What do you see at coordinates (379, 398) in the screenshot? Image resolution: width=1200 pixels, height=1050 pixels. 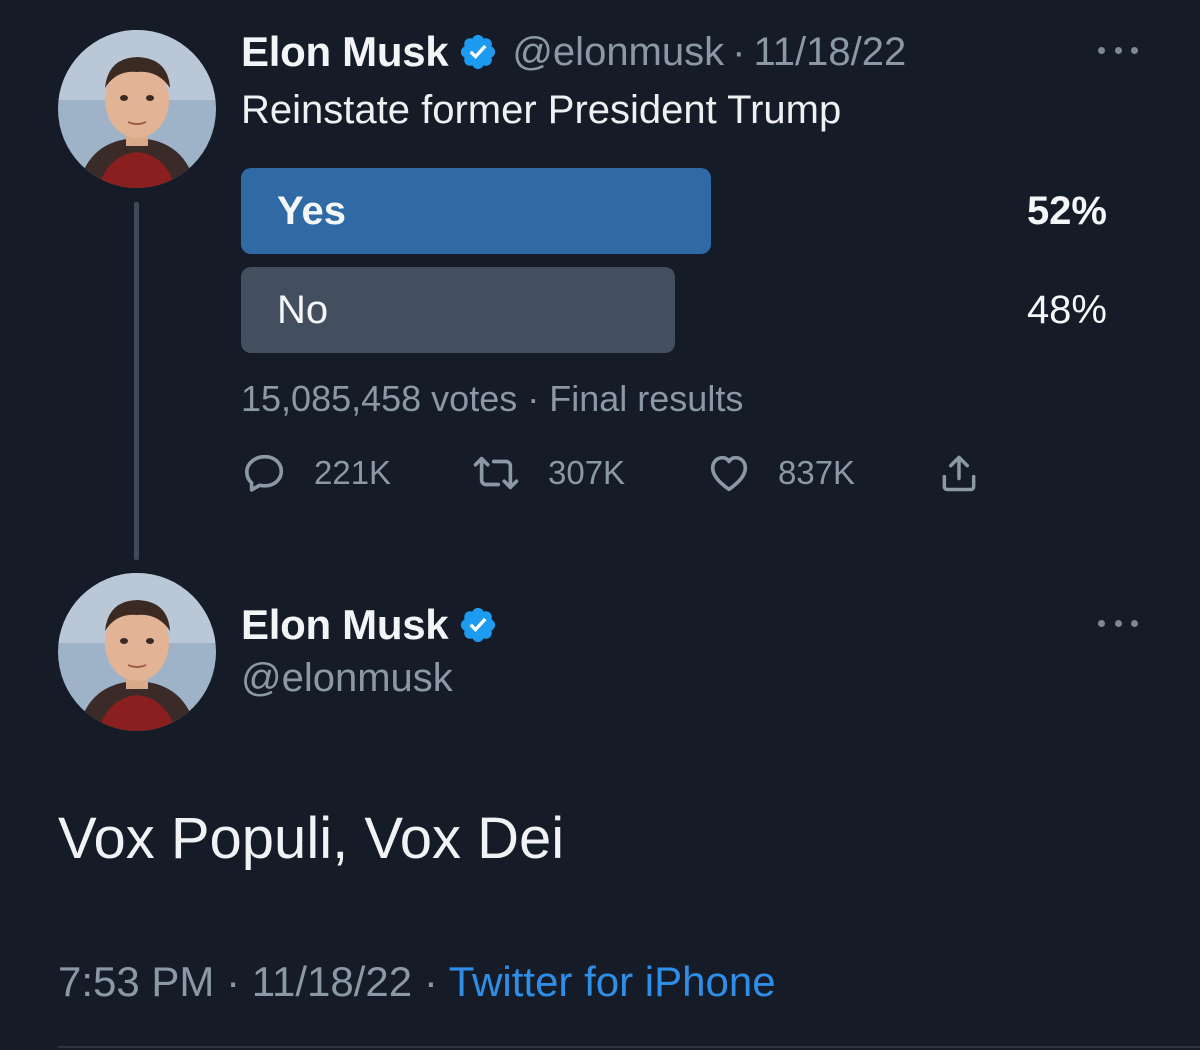 I see `poll-vote-count: 15,085,458 votes` at bounding box center [379, 398].